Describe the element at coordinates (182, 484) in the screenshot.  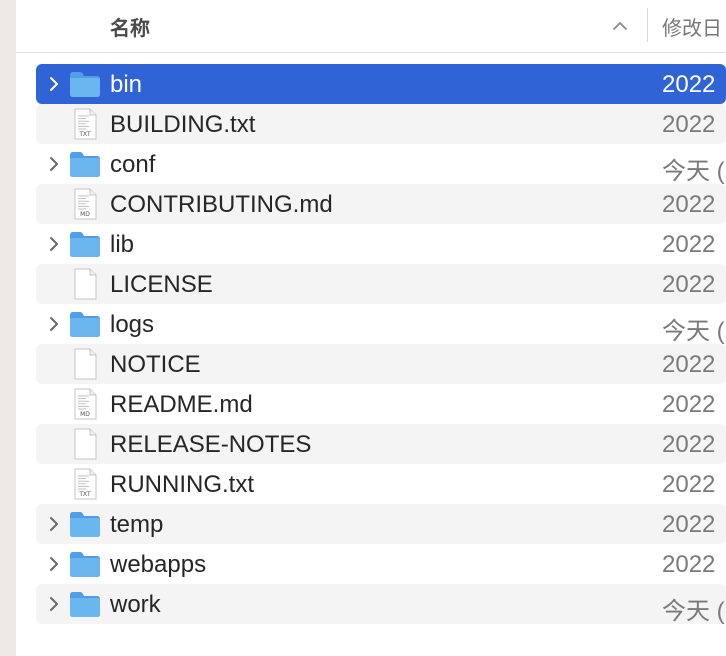
I see `file-name: RUNNING.txt` at that location.